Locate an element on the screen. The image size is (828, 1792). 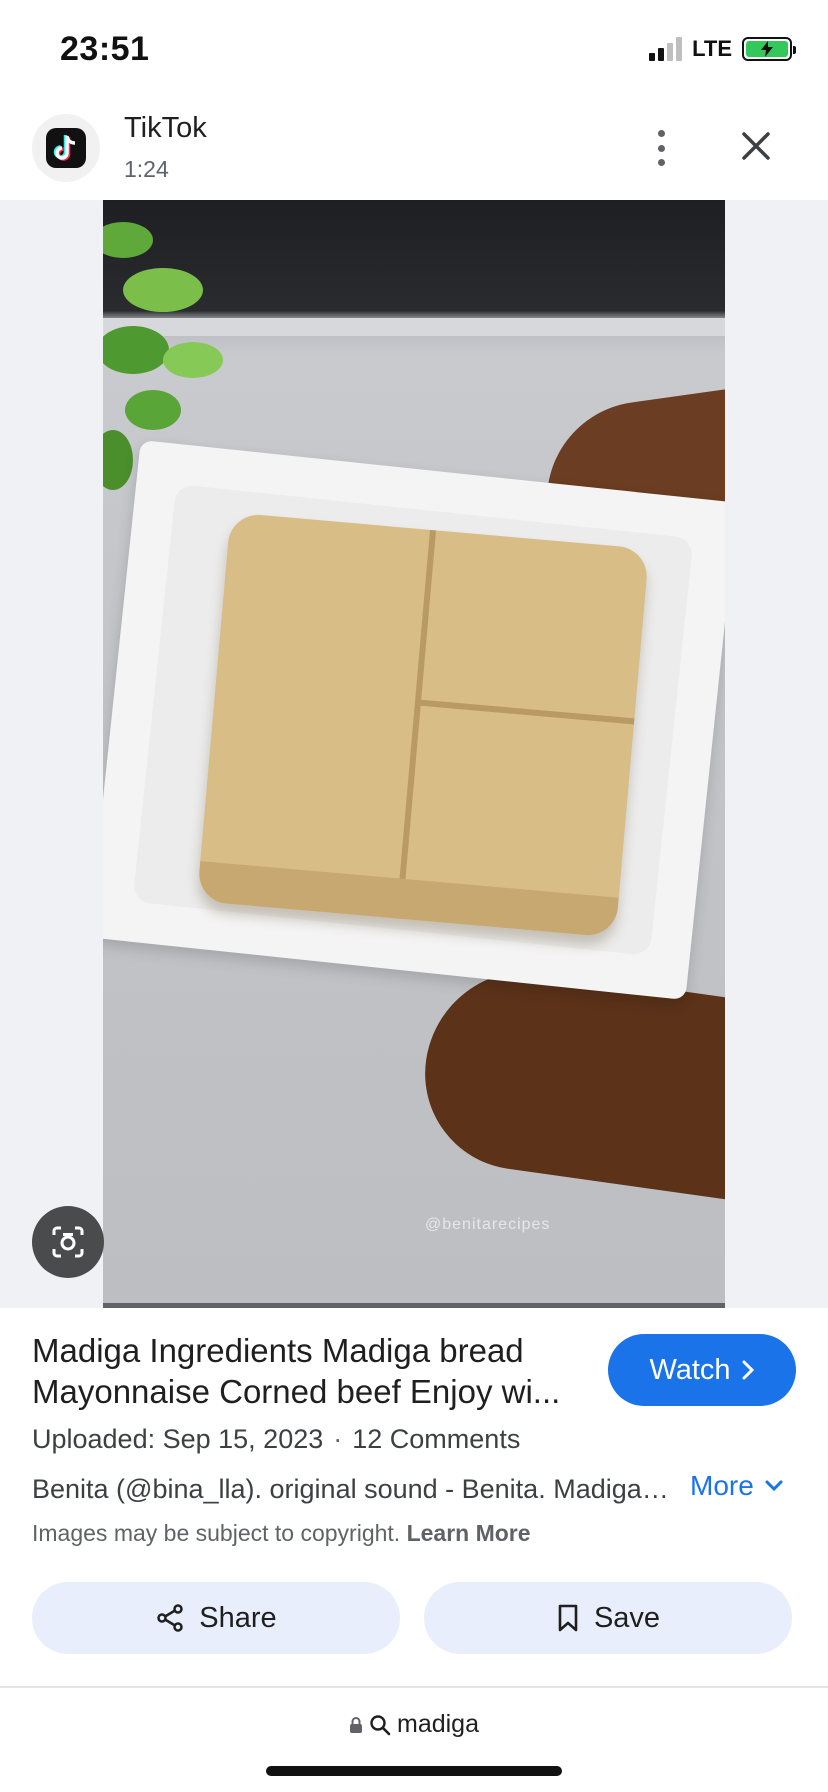
battery-icon is located at coordinates (769, 49).